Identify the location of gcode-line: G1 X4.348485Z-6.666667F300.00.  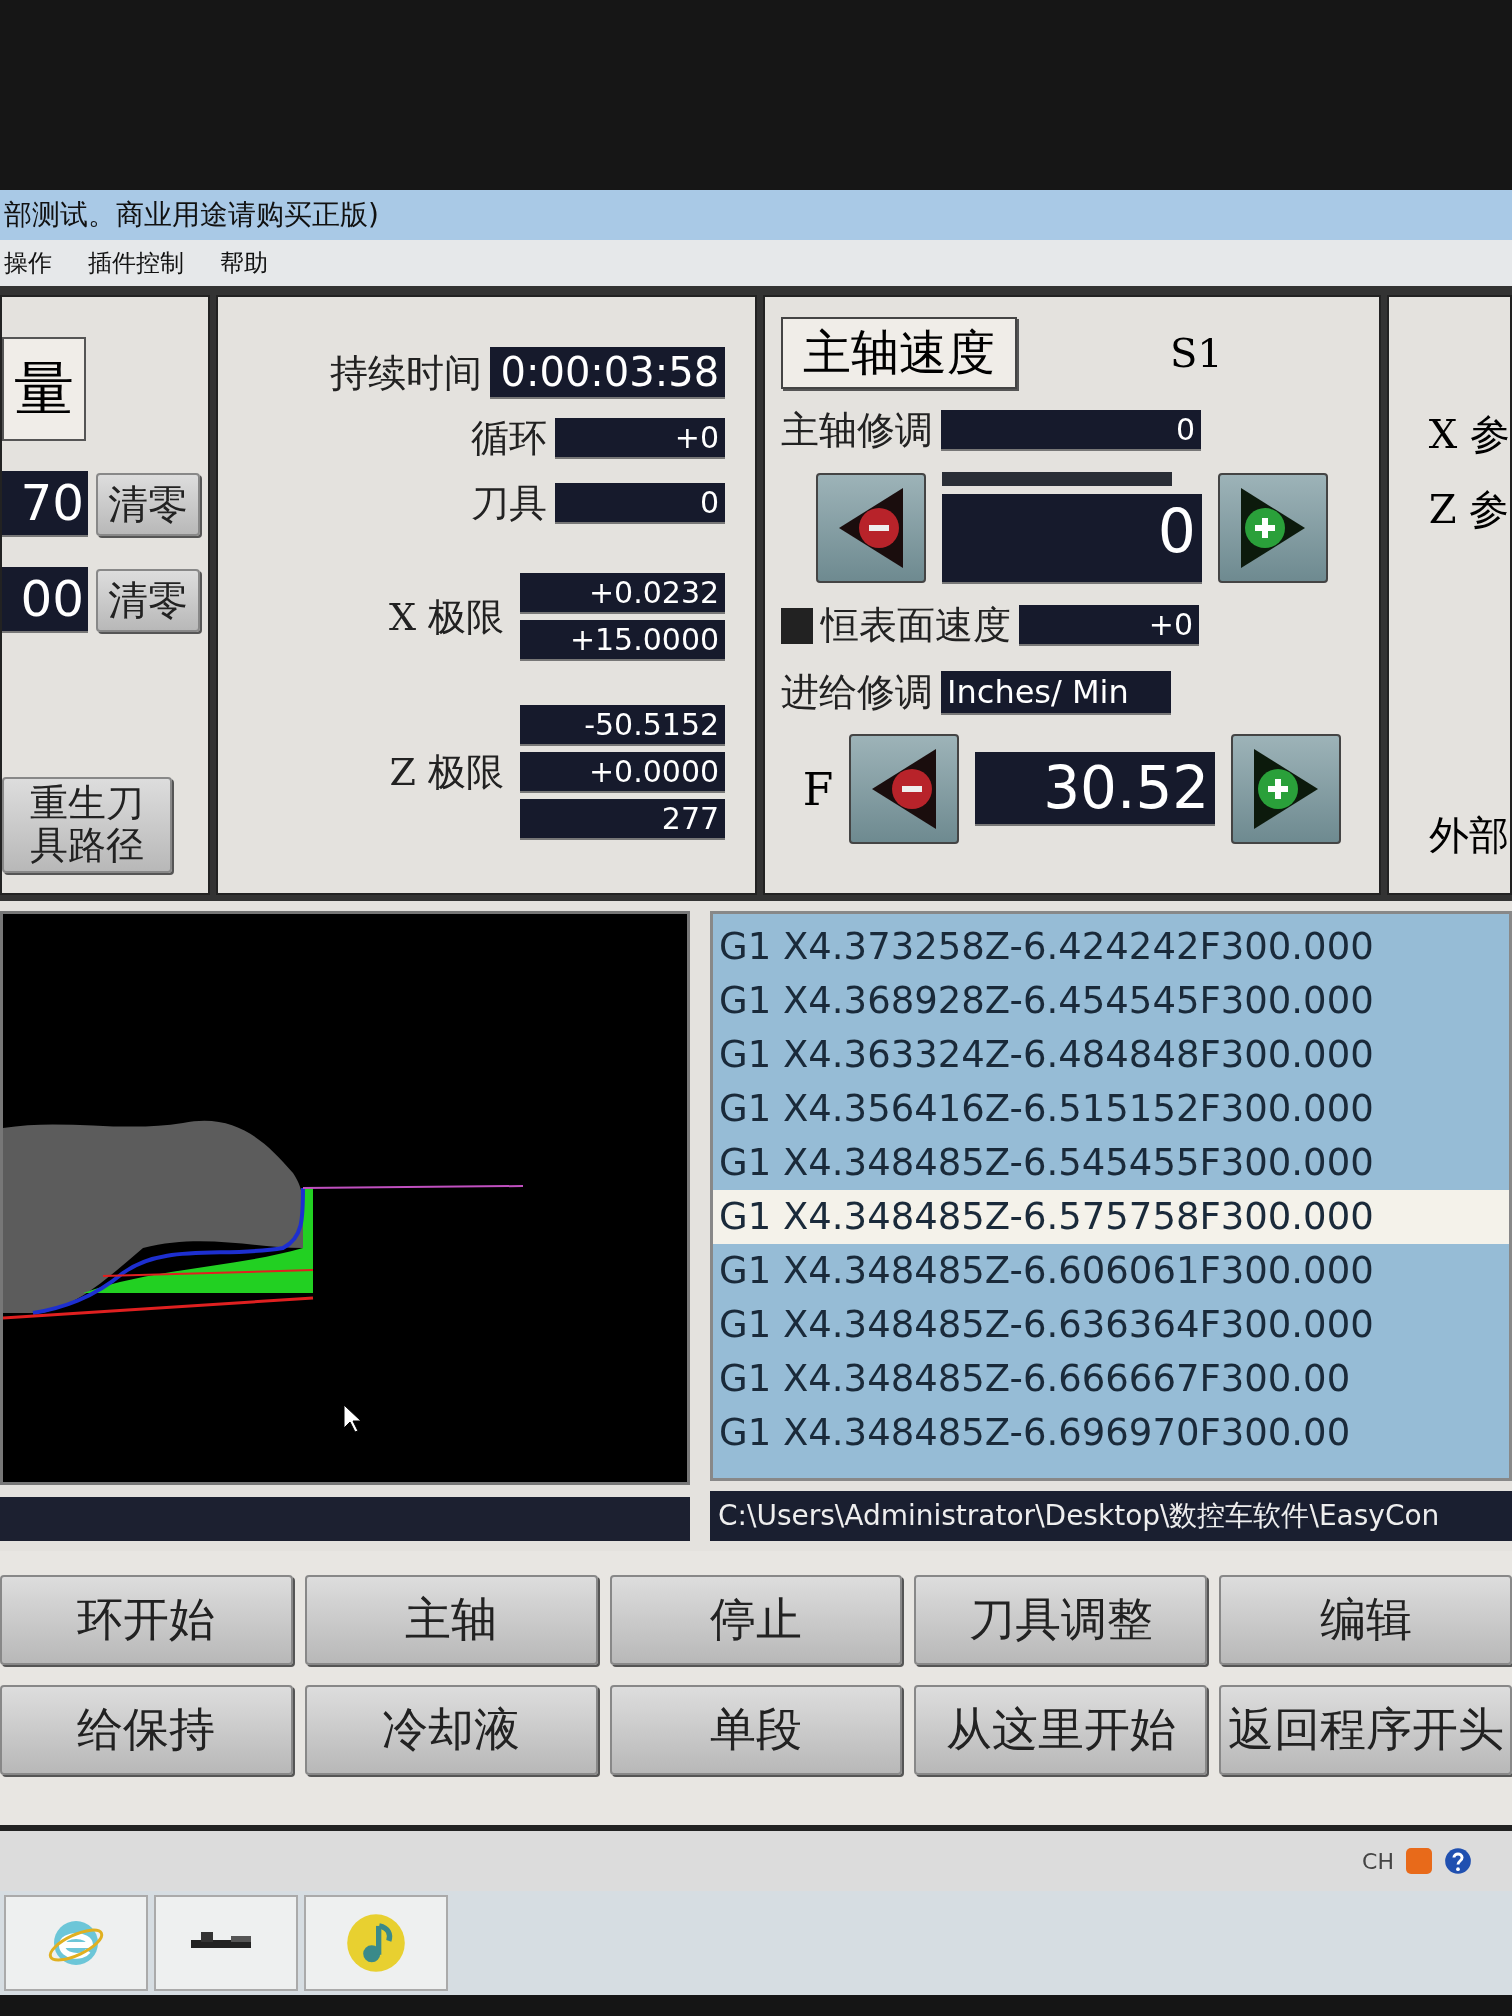
(1111, 1379).